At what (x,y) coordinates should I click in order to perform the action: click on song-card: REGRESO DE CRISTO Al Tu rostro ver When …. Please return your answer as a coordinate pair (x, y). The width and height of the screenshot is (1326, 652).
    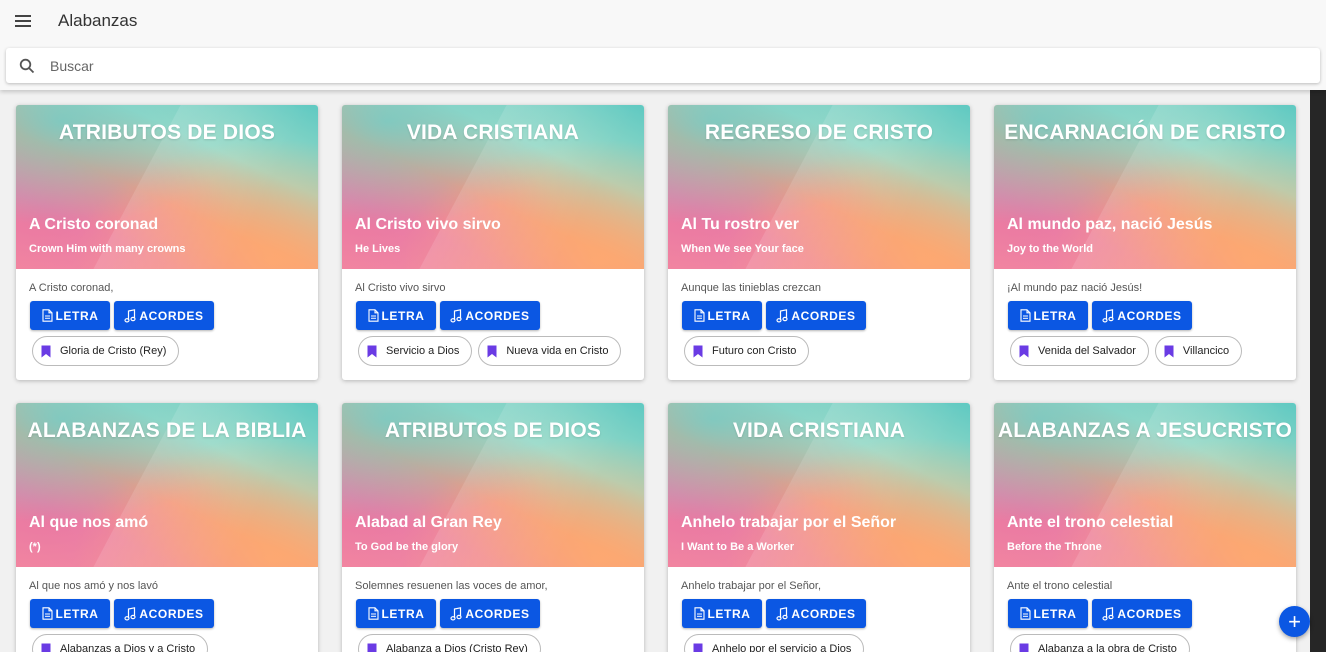
    Looking at the image, I should click on (819, 242).